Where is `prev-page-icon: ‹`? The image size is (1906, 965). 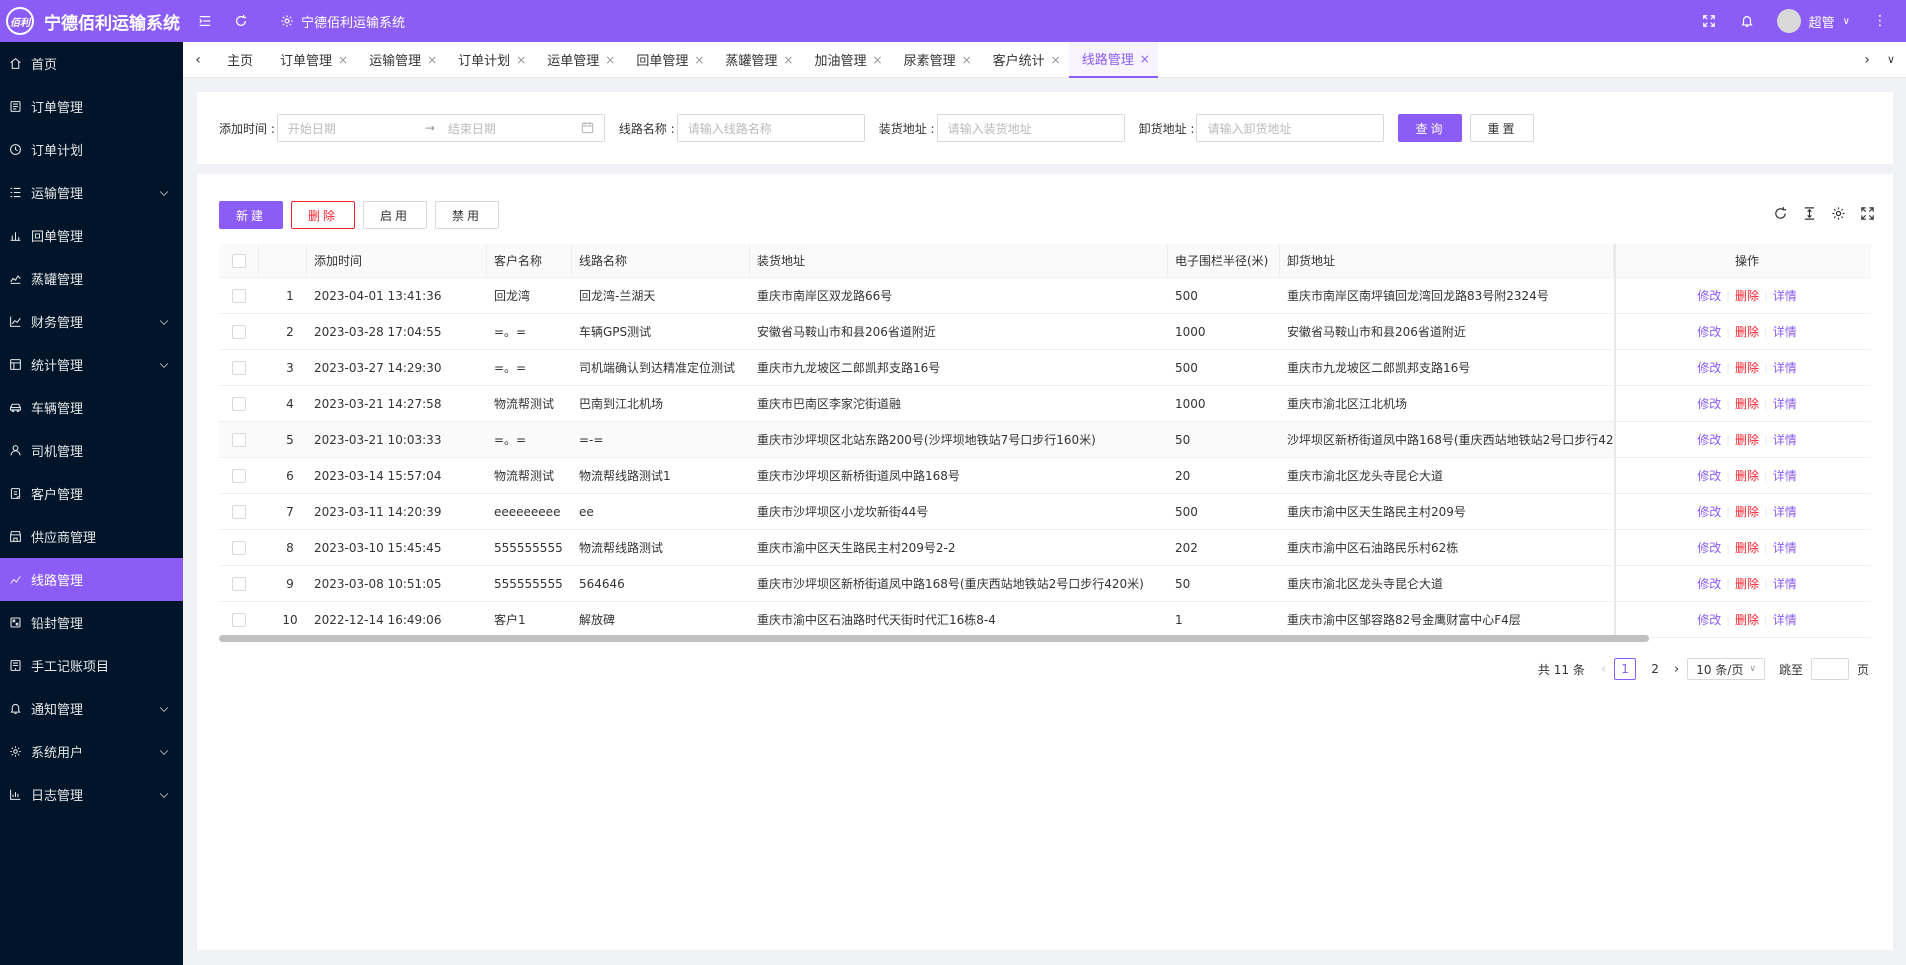
prev-page-icon: ‹ is located at coordinates (1603, 669).